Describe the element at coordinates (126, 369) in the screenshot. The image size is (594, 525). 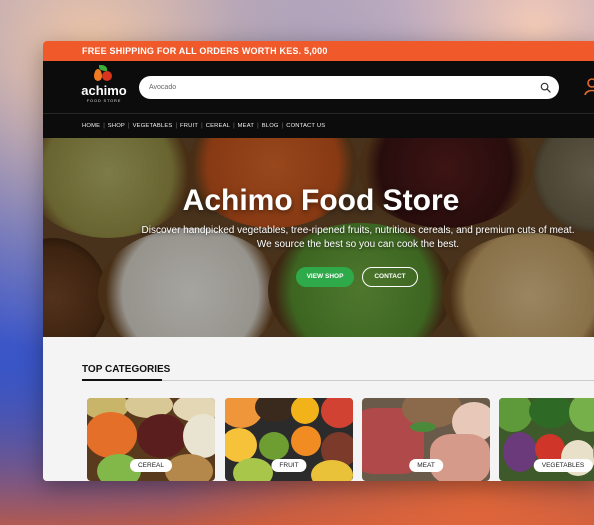
I see `section-title: TOP CATEGORIES` at that location.